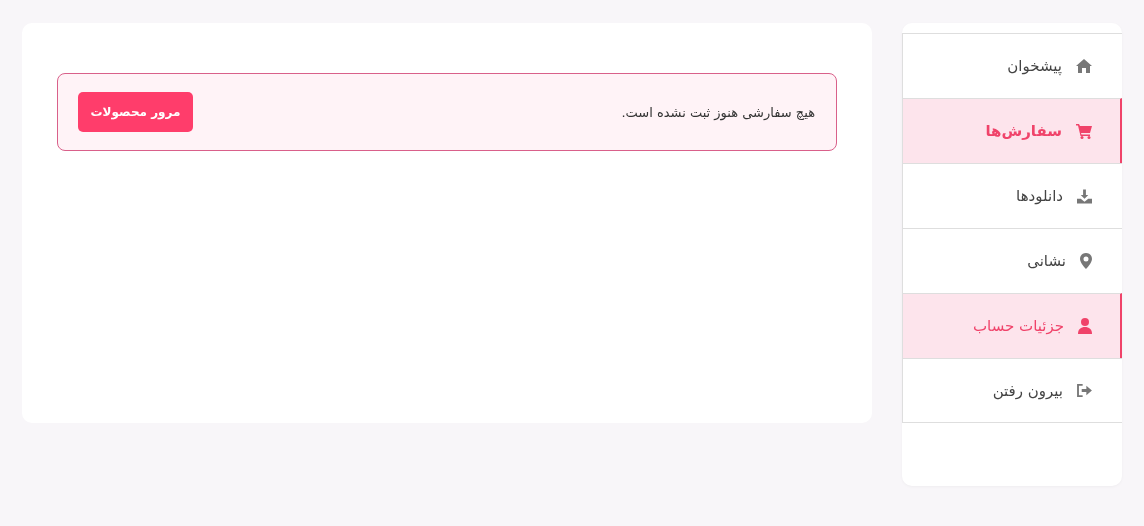  What do you see at coordinates (1084, 196) in the screenshot?
I see `download-icon` at bounding box center [1084, 196].